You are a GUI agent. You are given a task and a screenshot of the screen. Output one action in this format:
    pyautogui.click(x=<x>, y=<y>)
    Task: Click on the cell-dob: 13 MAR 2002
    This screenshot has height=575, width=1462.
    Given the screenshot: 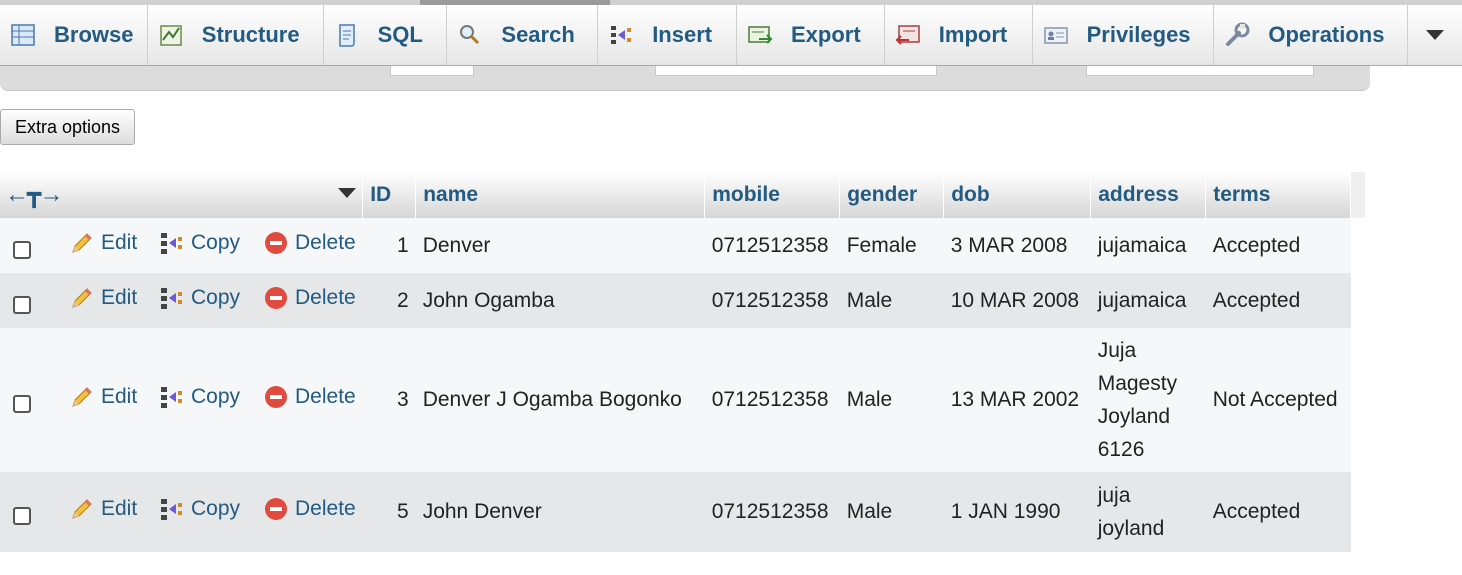 What is the action you would take?
    pyautogui.click(x=1017, y=400)
    